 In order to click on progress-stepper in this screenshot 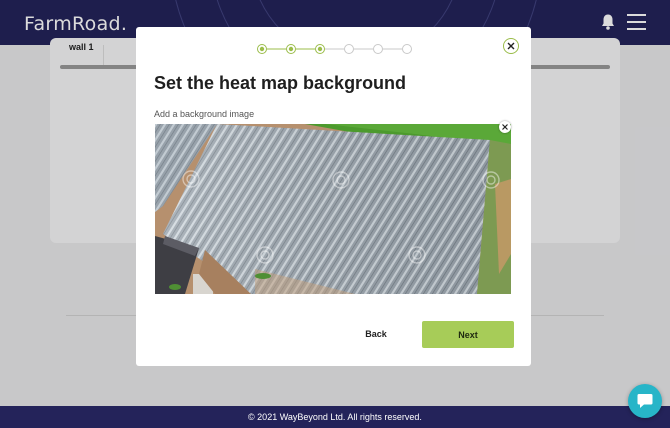, I will do `click(334, 49)`.